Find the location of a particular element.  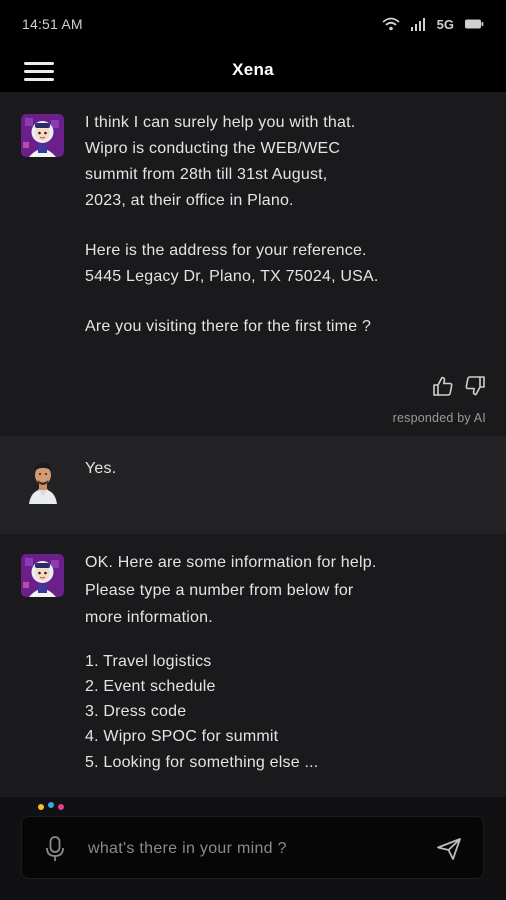

option-item: 1. Travel logistics is located at coordinates (148, 661).